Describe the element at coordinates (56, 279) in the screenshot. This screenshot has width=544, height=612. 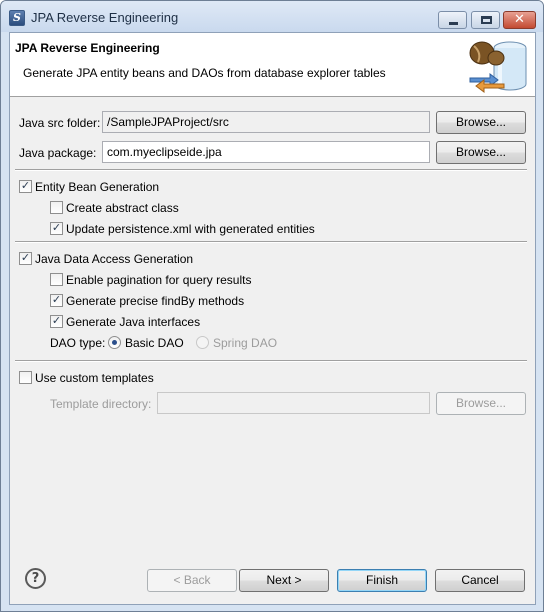
I see `enable-pagination-checkbox` at that location.